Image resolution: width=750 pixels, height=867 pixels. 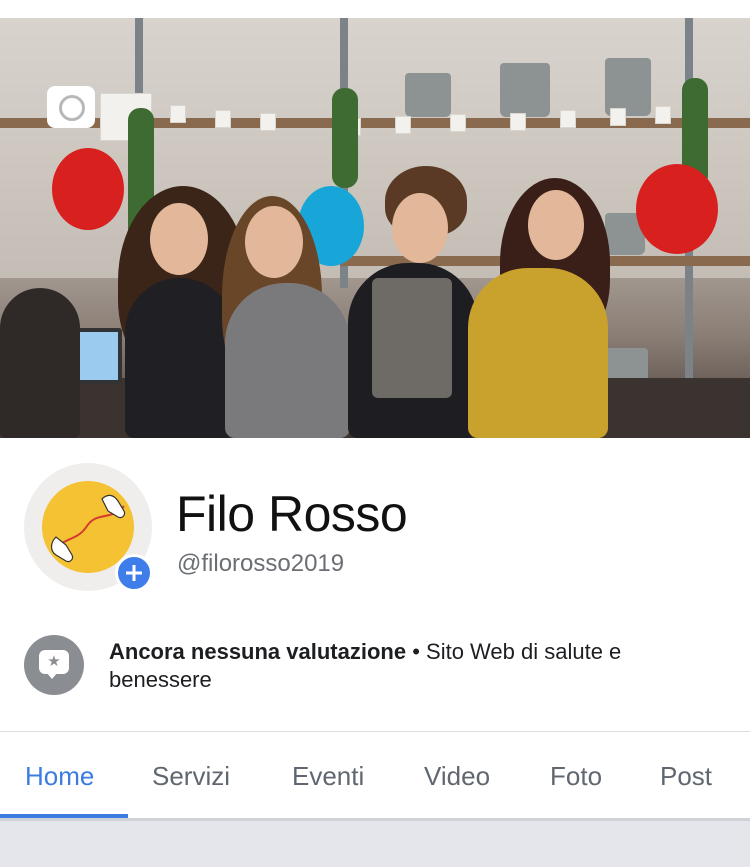 I want to click on page-tabs: Home Servizi Eventi Video Foto Post, so click(x=375, y=775).